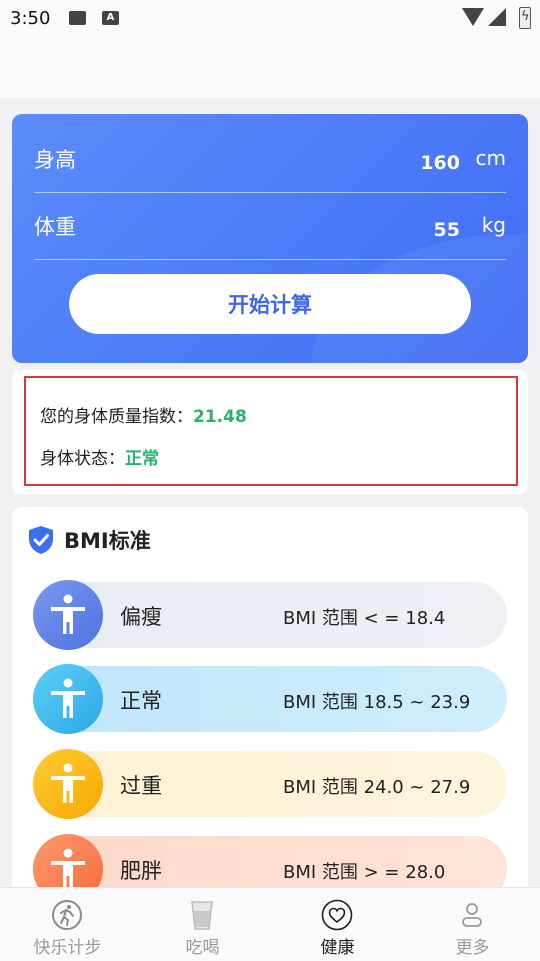 Image resolution: width=540 pixels, height=961 pixels. I want to click on obese-name: 肥胖, so click(141, 871).